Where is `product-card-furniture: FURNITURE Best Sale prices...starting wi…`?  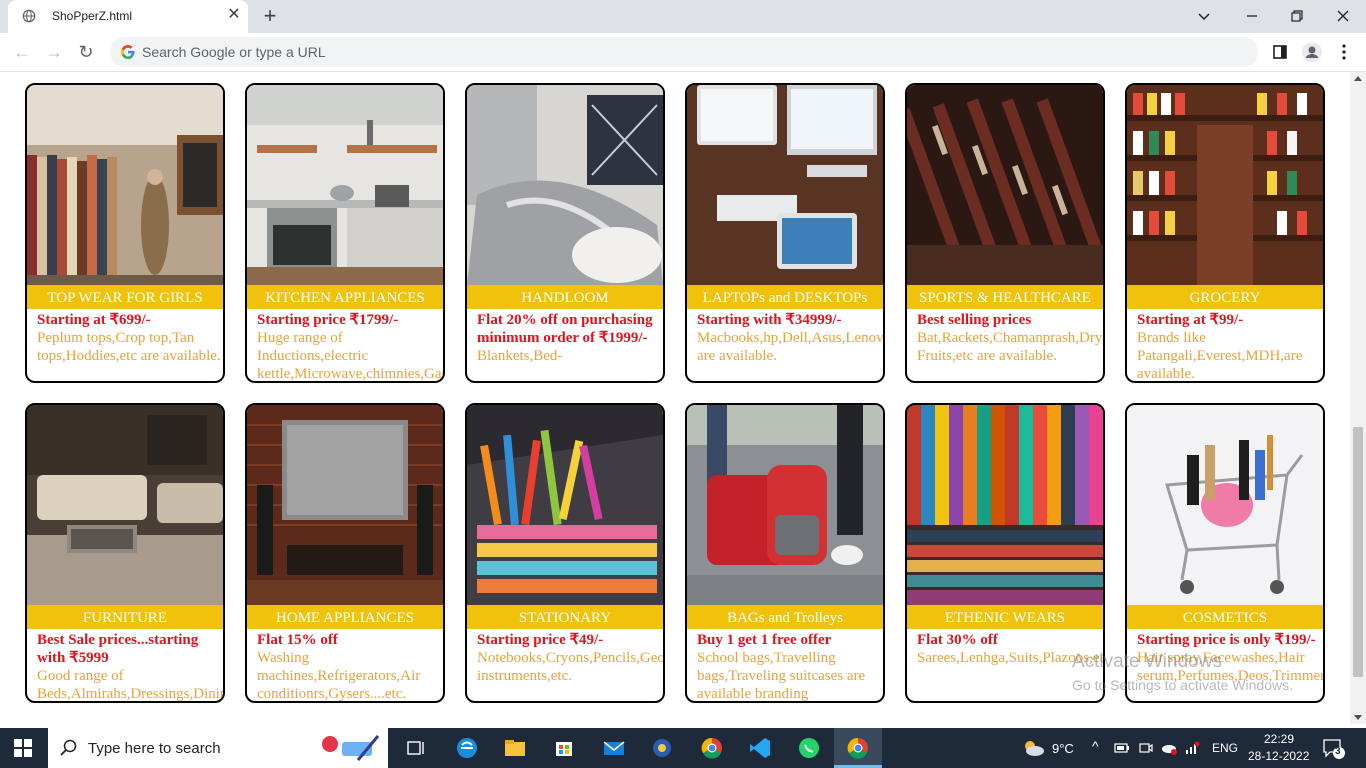 product-card-furniture: FURNITURE Best Sale prices...starting wi… is located at coordinates (125, 553).